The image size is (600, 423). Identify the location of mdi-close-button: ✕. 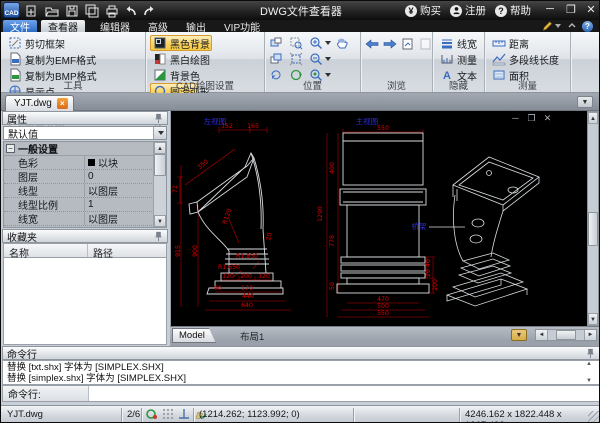
(547, 118).